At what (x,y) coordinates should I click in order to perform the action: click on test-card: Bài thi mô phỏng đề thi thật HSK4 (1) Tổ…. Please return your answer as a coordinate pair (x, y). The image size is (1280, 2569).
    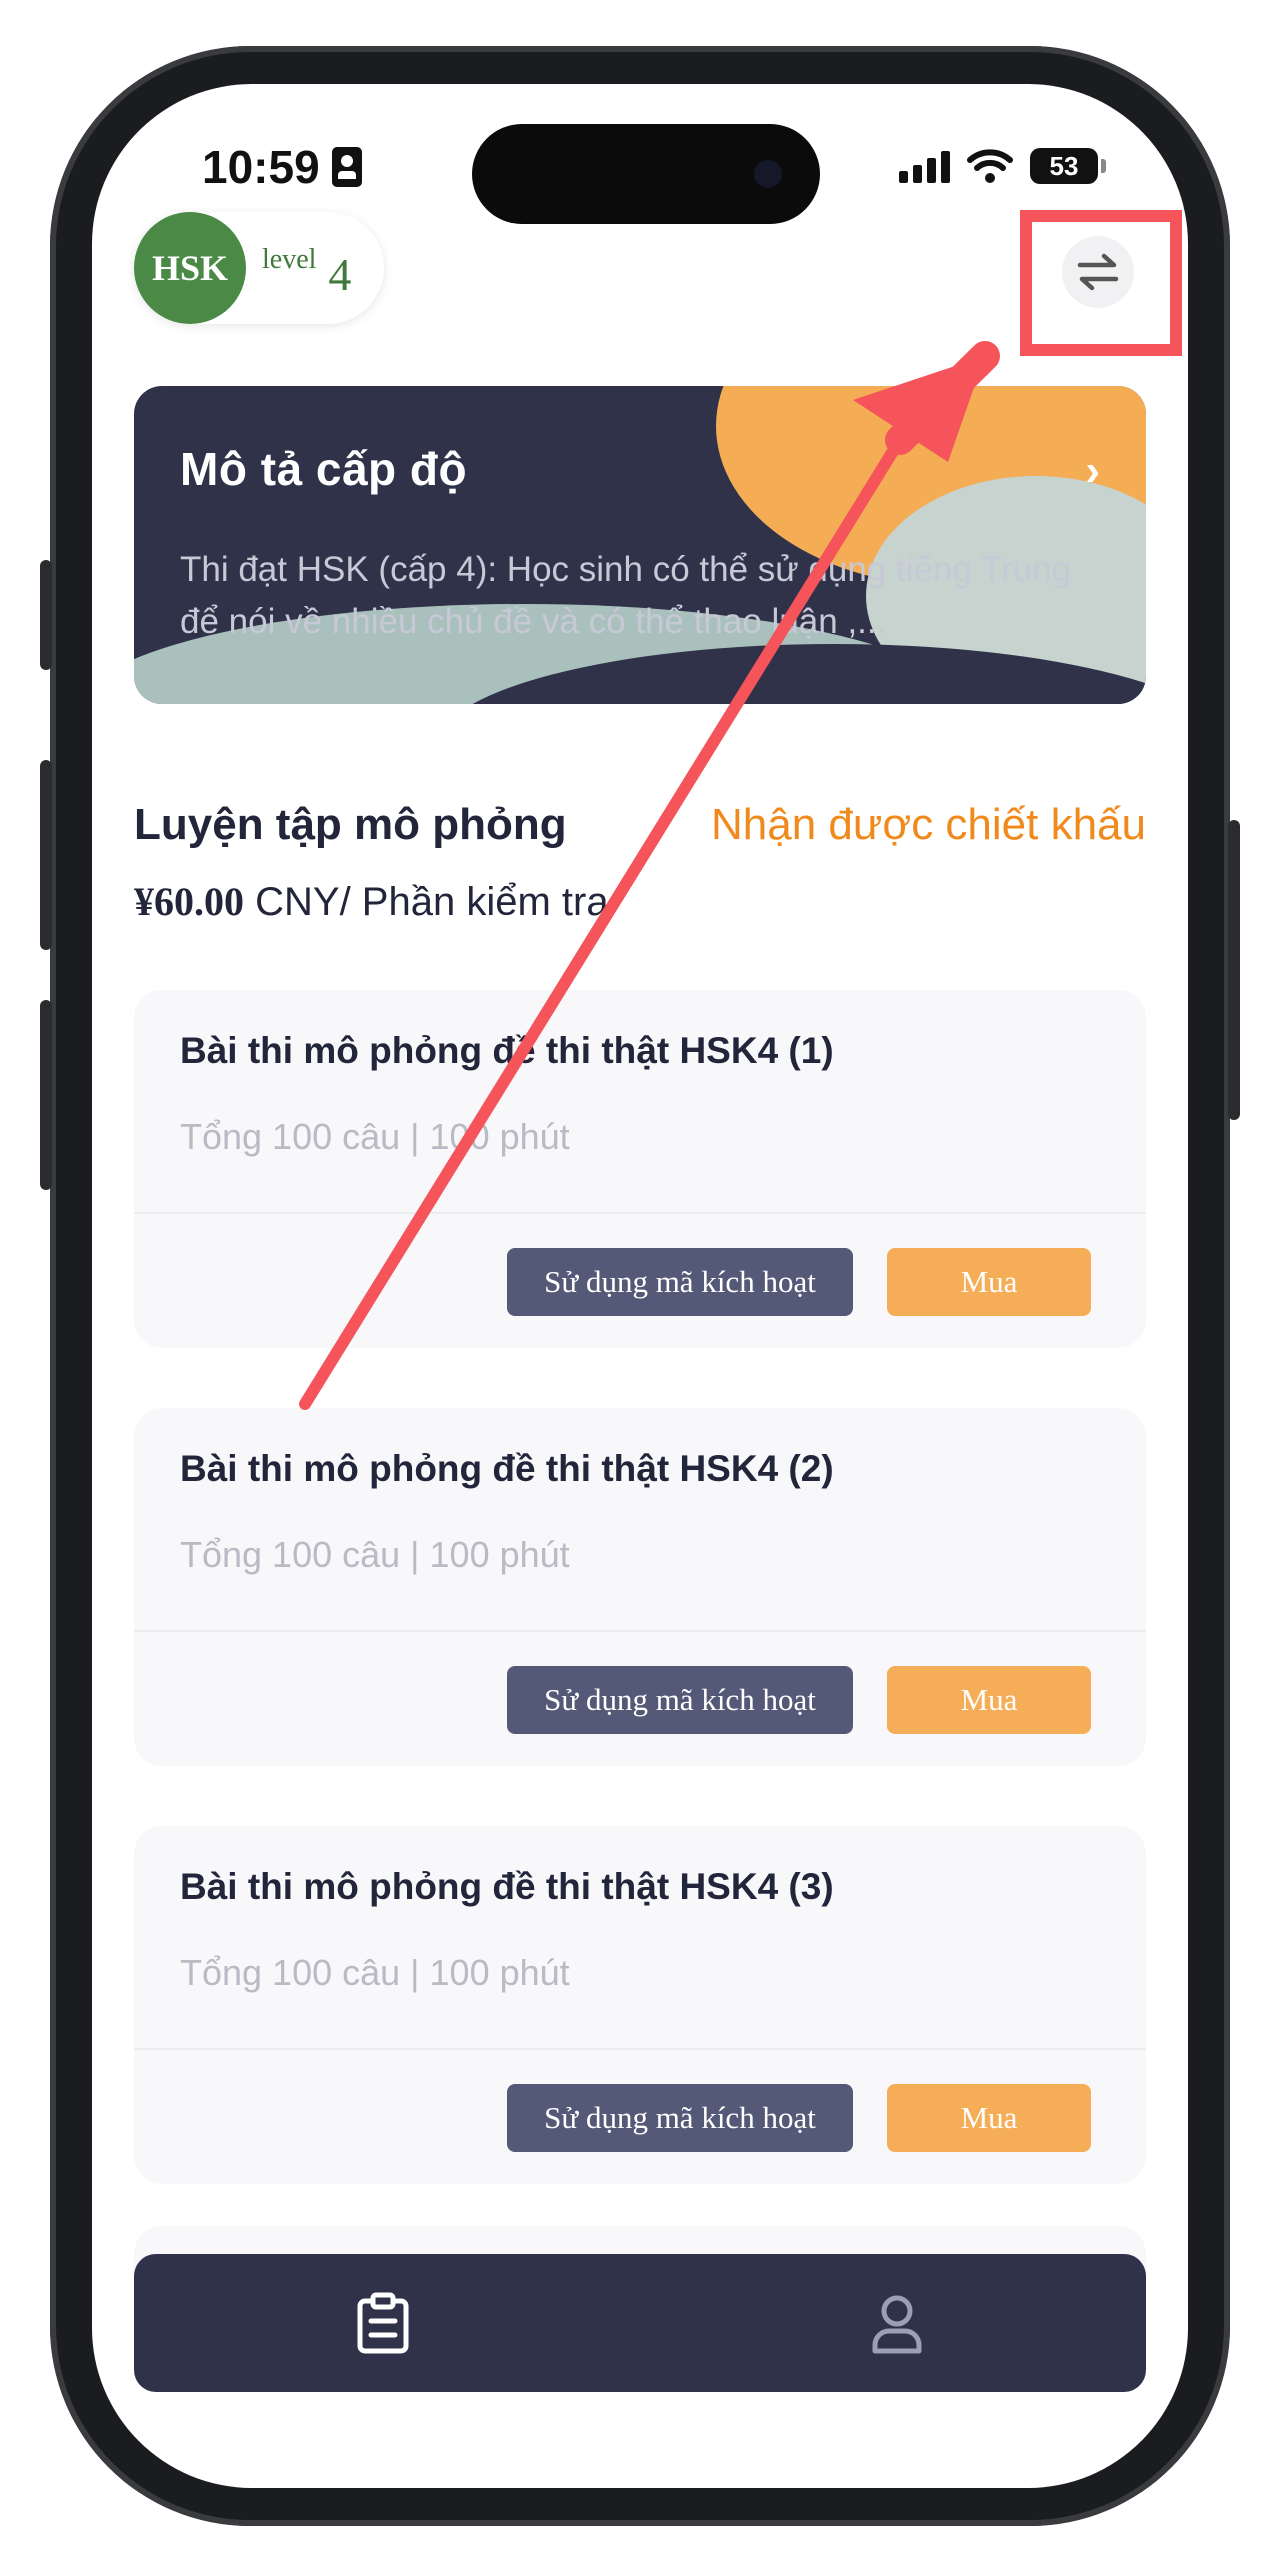
    Looking at the image, I should click on (640, 1169).